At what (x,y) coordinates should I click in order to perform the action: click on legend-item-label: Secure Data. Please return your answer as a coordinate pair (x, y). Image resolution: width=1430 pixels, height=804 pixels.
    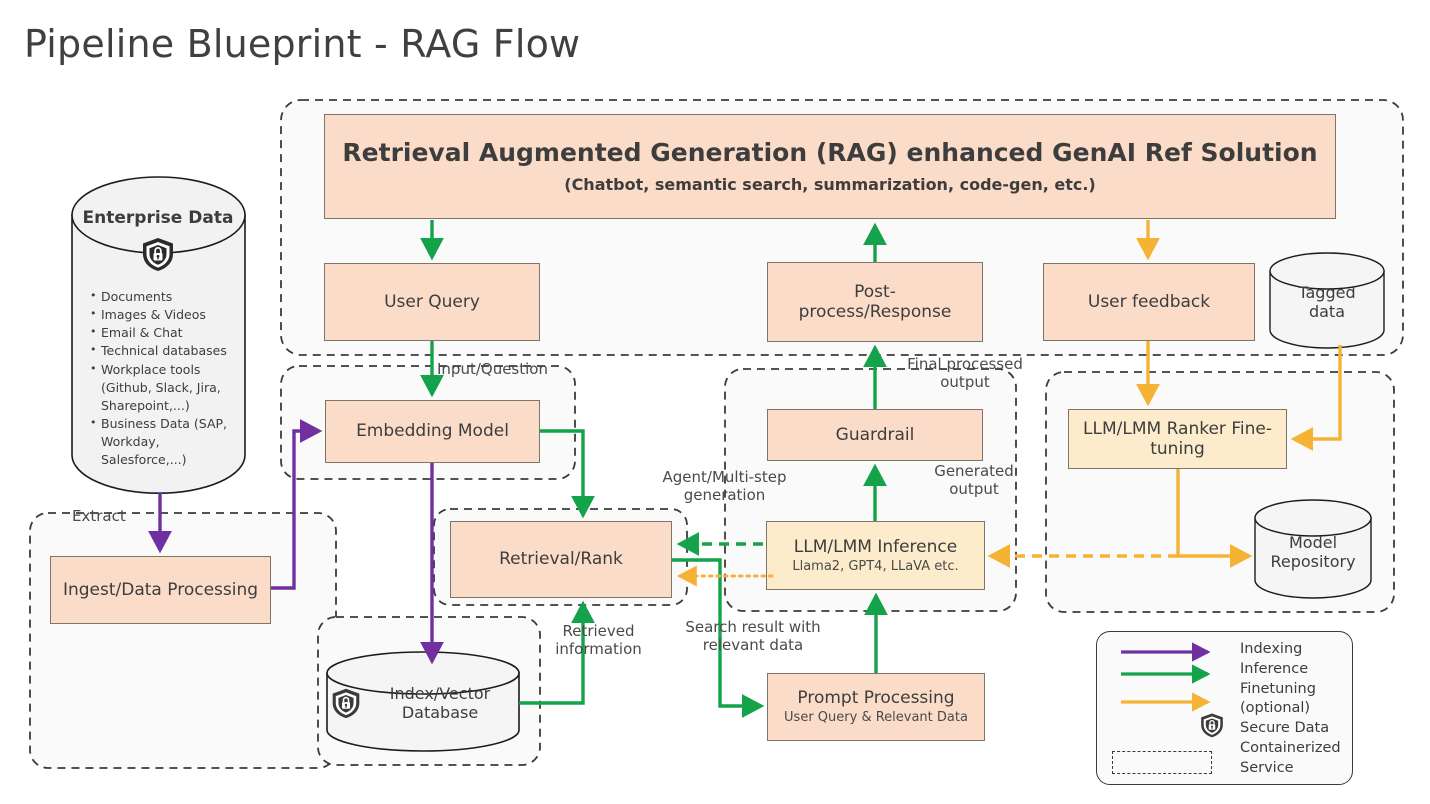
    Looking at the image, I should click on (1285, 728).